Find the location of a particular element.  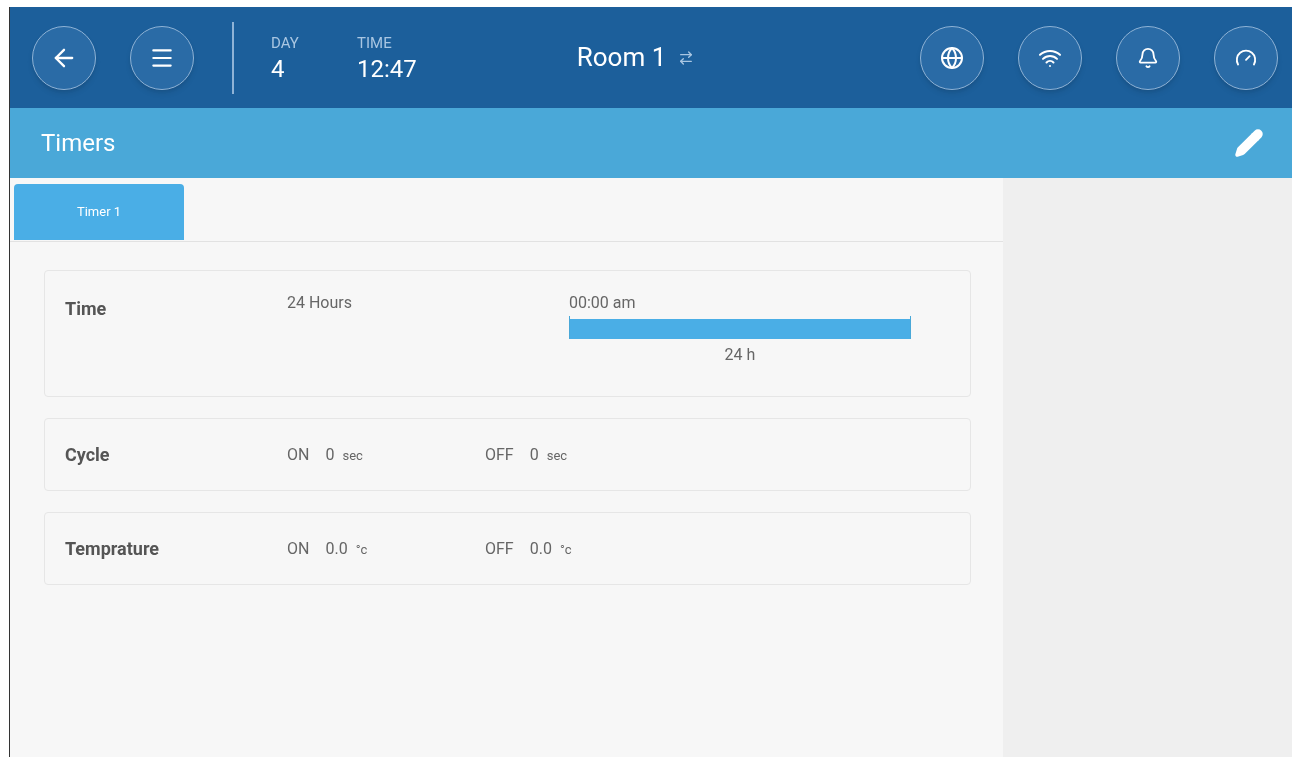

back-button is located at coordinates (64, 57).